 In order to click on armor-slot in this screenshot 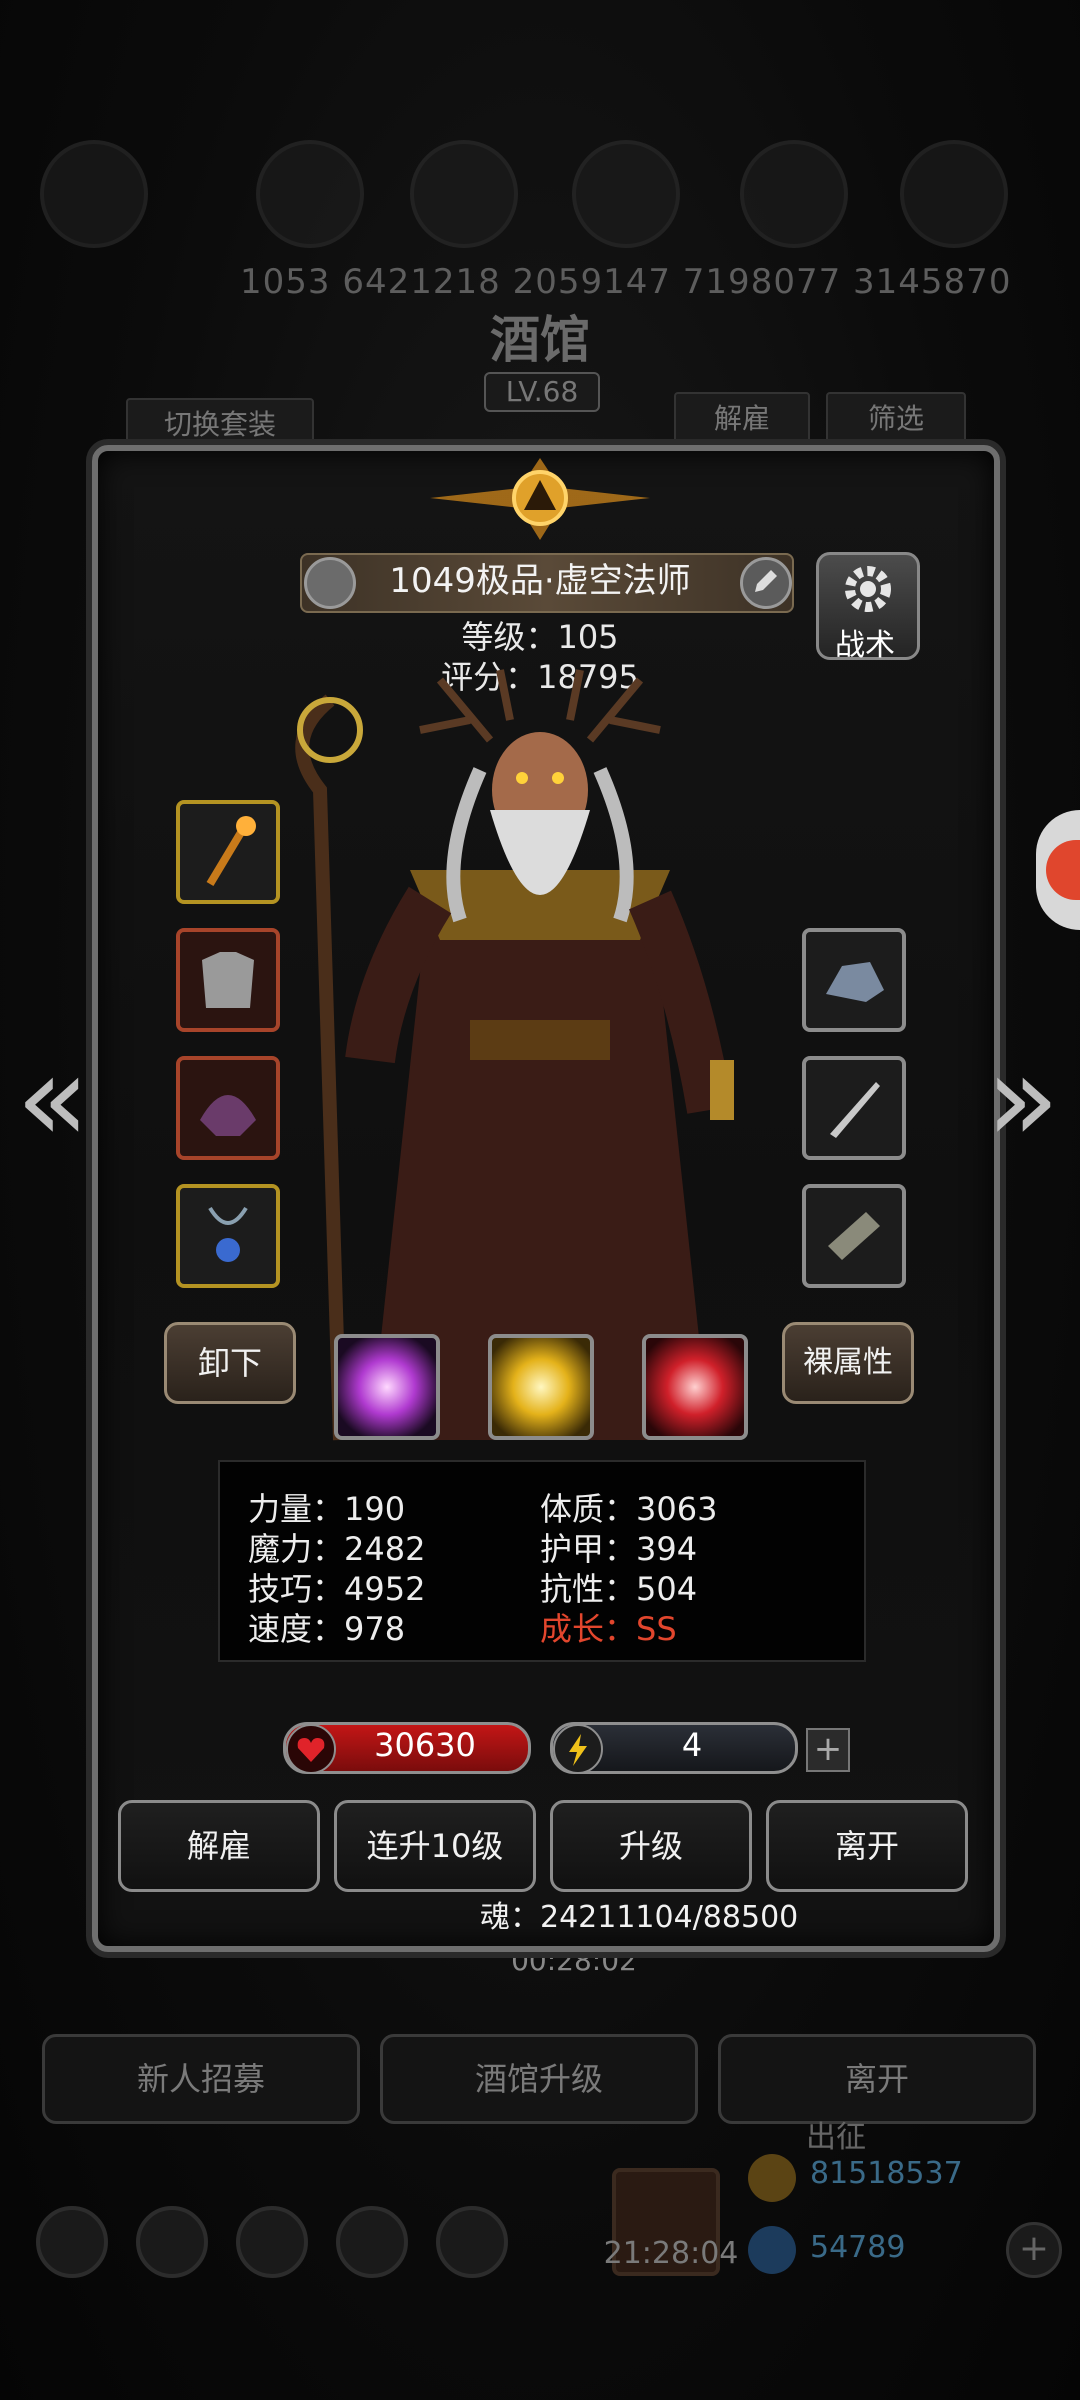, I will do `click(228, 980)`.